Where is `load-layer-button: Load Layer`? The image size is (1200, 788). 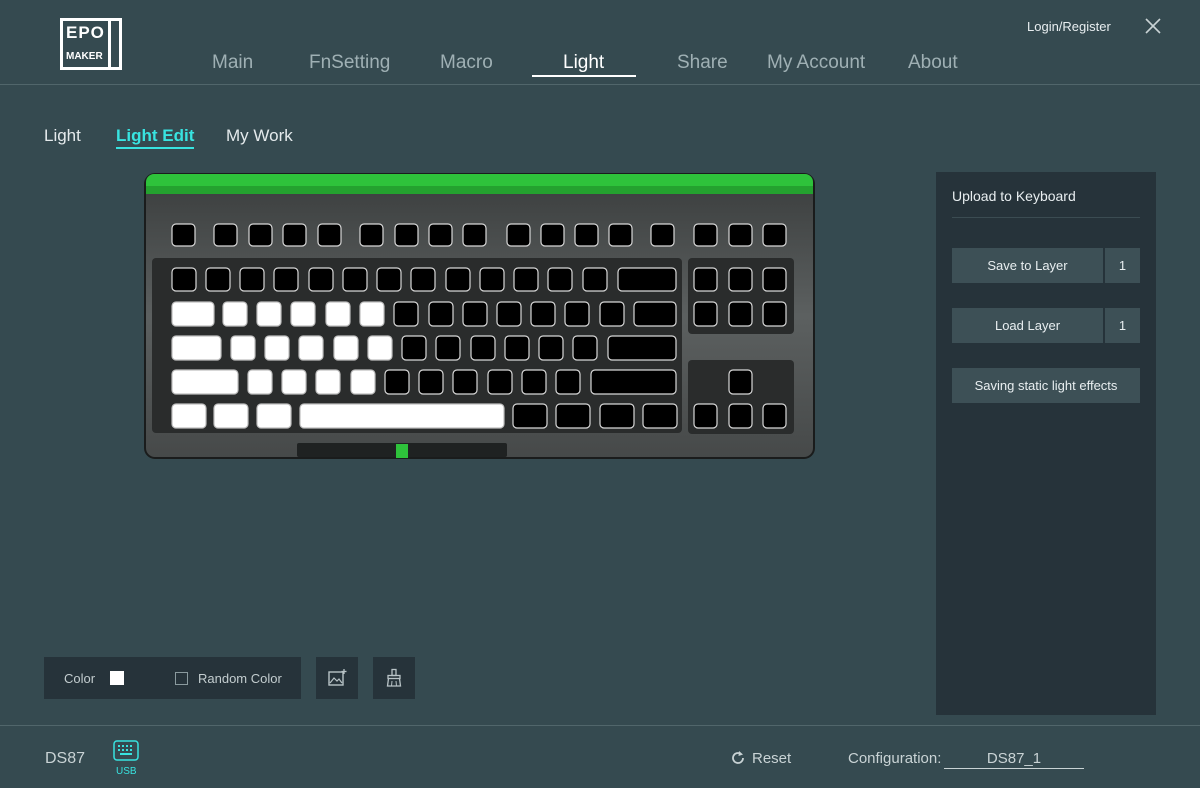
load-layer-button: Load Layer is located at coordinates (1027, 325).